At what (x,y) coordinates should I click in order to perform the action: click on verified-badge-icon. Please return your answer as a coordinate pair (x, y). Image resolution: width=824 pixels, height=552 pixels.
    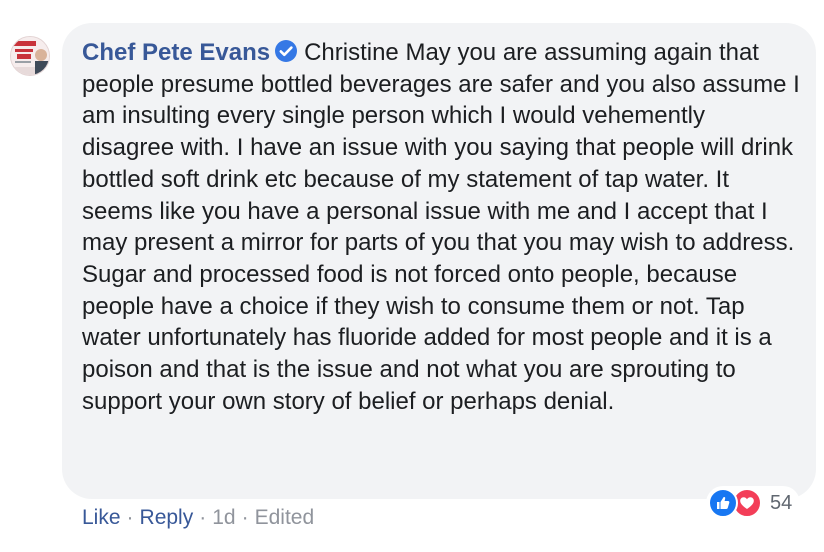
    Looking at the image, I should click on (286, 51).